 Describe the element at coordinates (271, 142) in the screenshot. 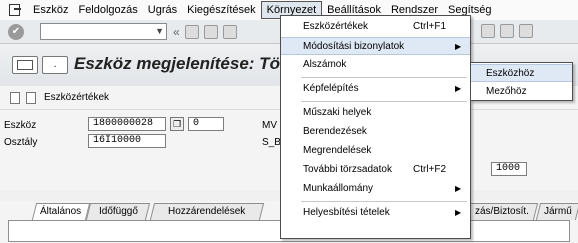

I see `sb-label: S_B` at that location.